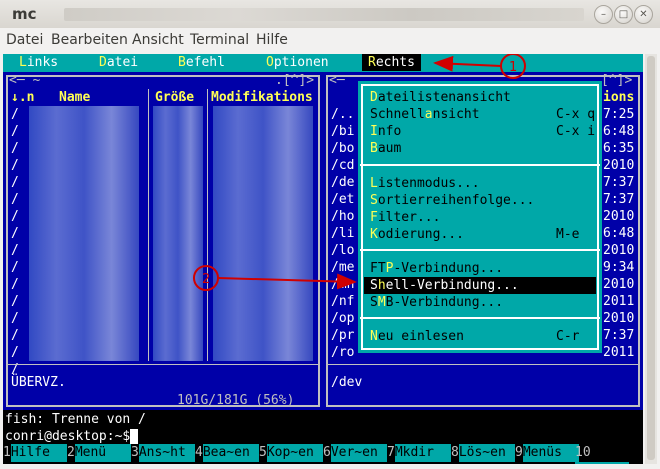  Describe the element at coordinates (330, 40) in the screenshot. I see `menu-bar: Datei Bearbeiten Ansicht Terminal Hilfe` at that location.